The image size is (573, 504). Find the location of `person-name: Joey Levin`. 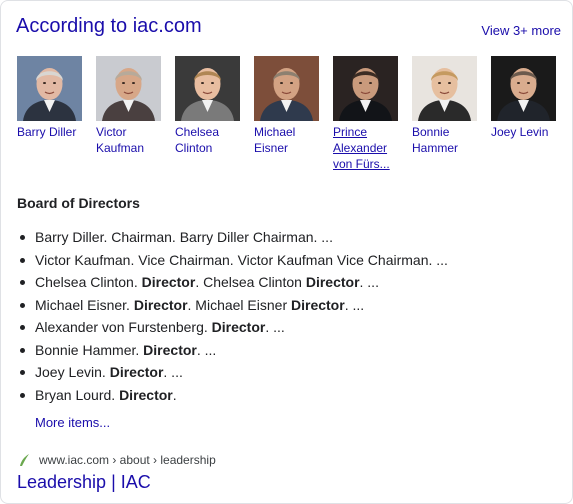

person-name: Joey Levin is located at coordinates (527, 132).